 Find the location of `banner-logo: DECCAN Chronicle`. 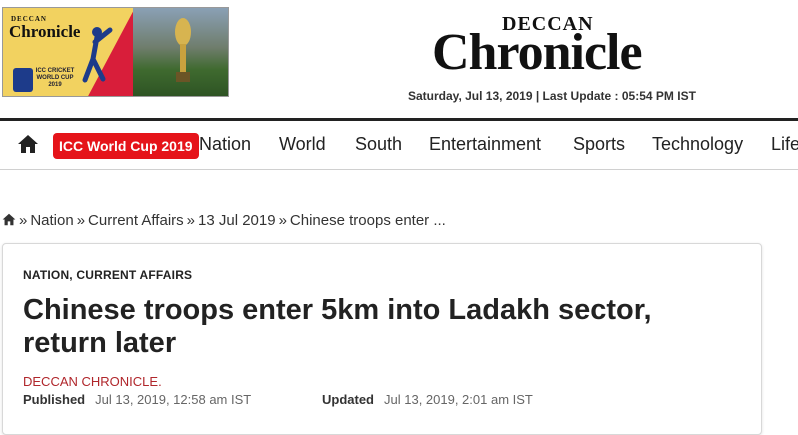

banner-logo: DECCAN Chronicle is located at coordinates (44, 28).